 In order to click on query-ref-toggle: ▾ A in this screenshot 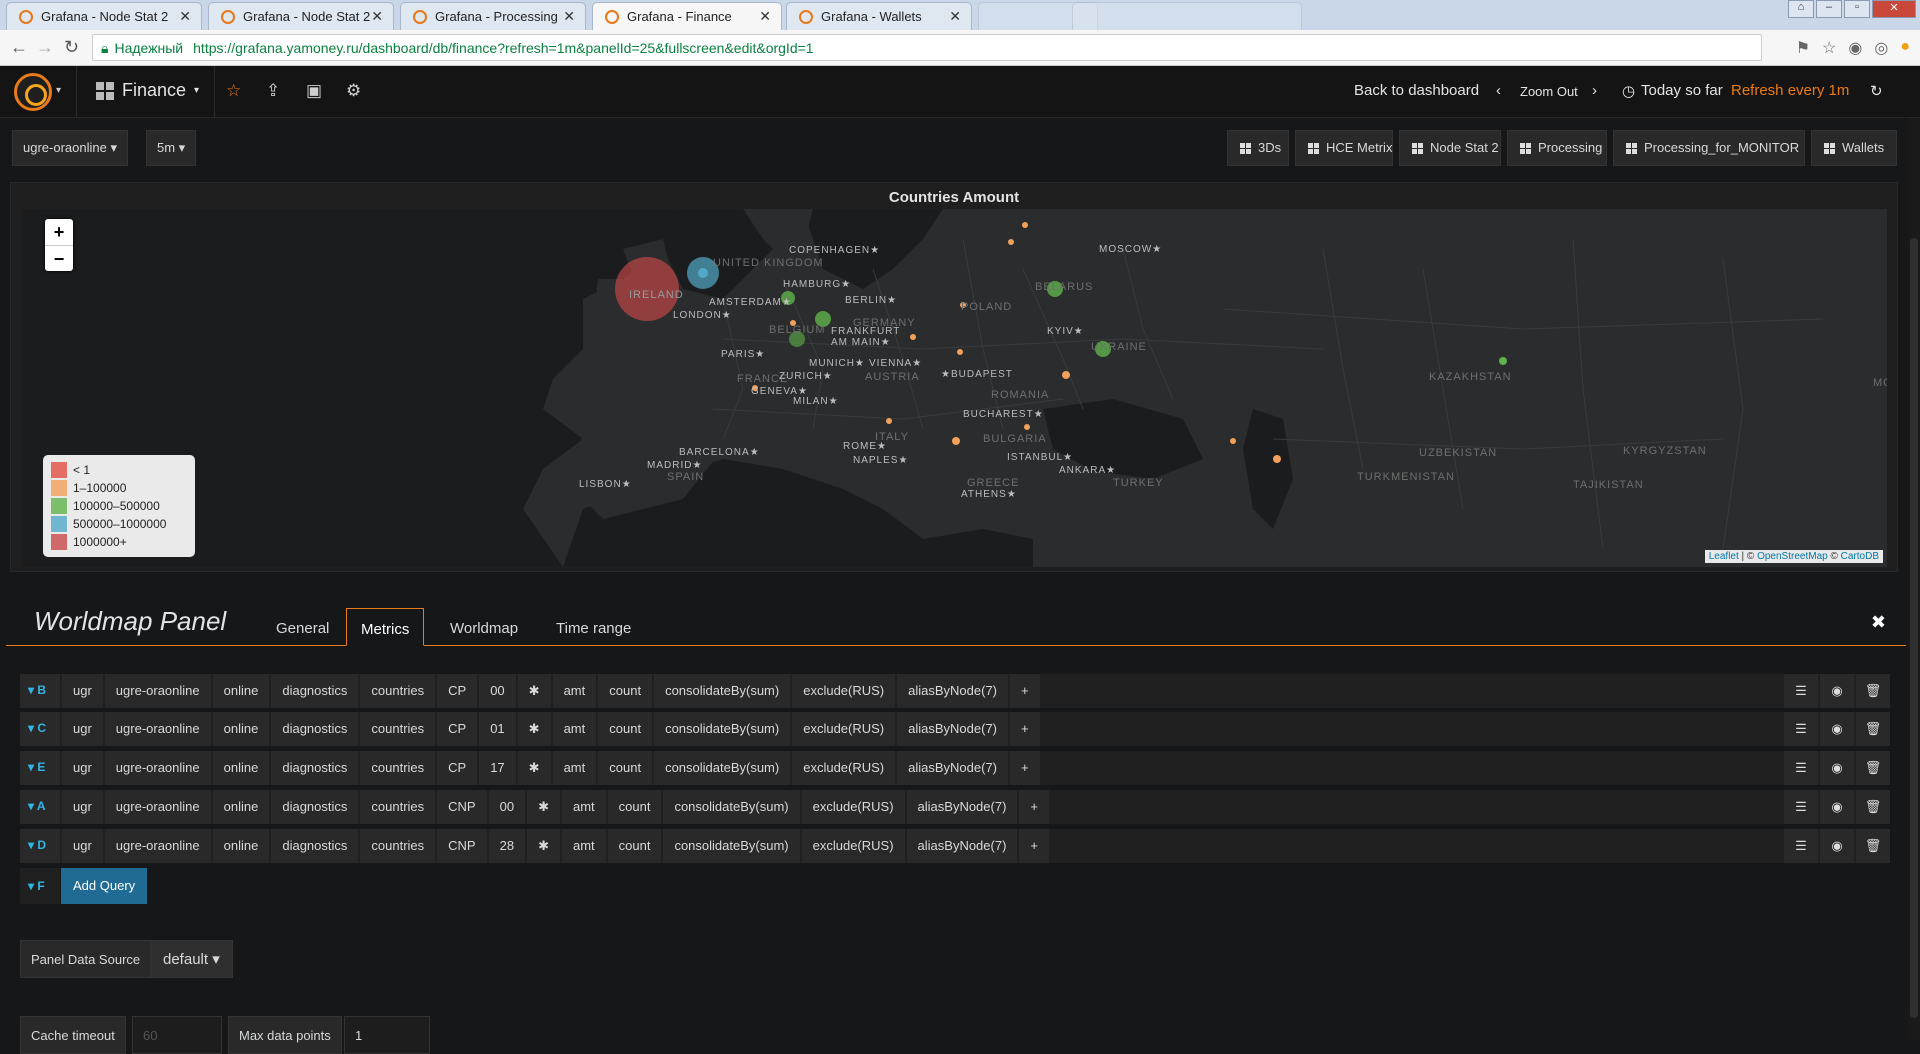, I will do `click(40, 807)`.